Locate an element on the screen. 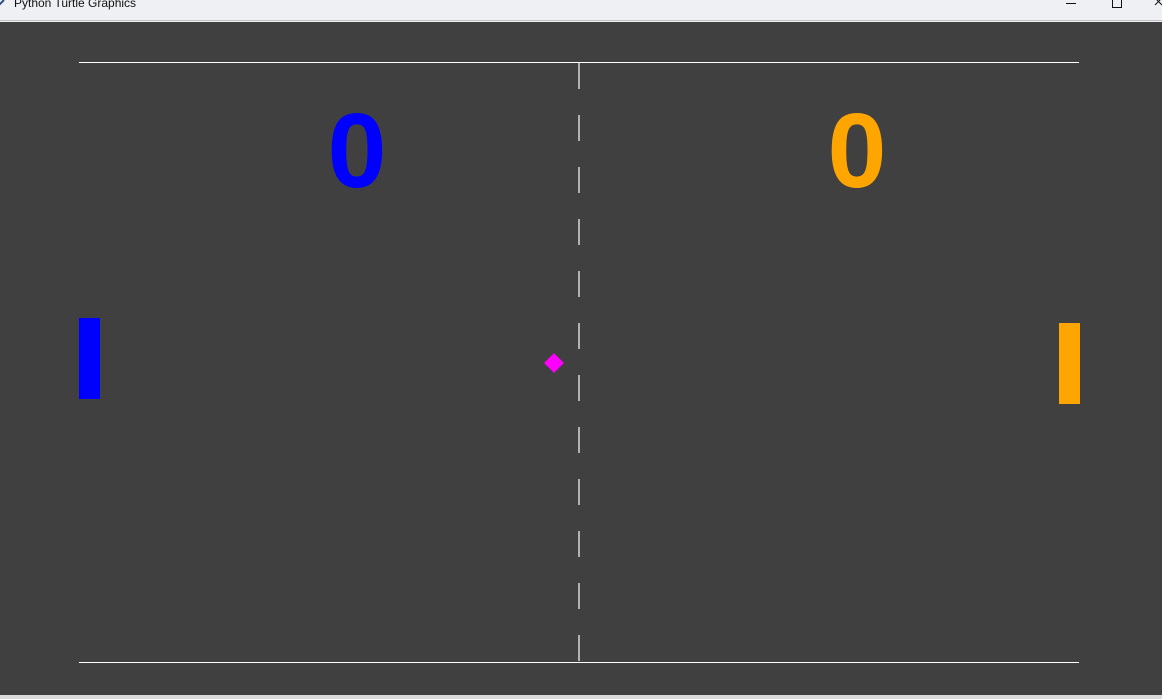  right-player-score: 0 is located at coordinates (857, 151).